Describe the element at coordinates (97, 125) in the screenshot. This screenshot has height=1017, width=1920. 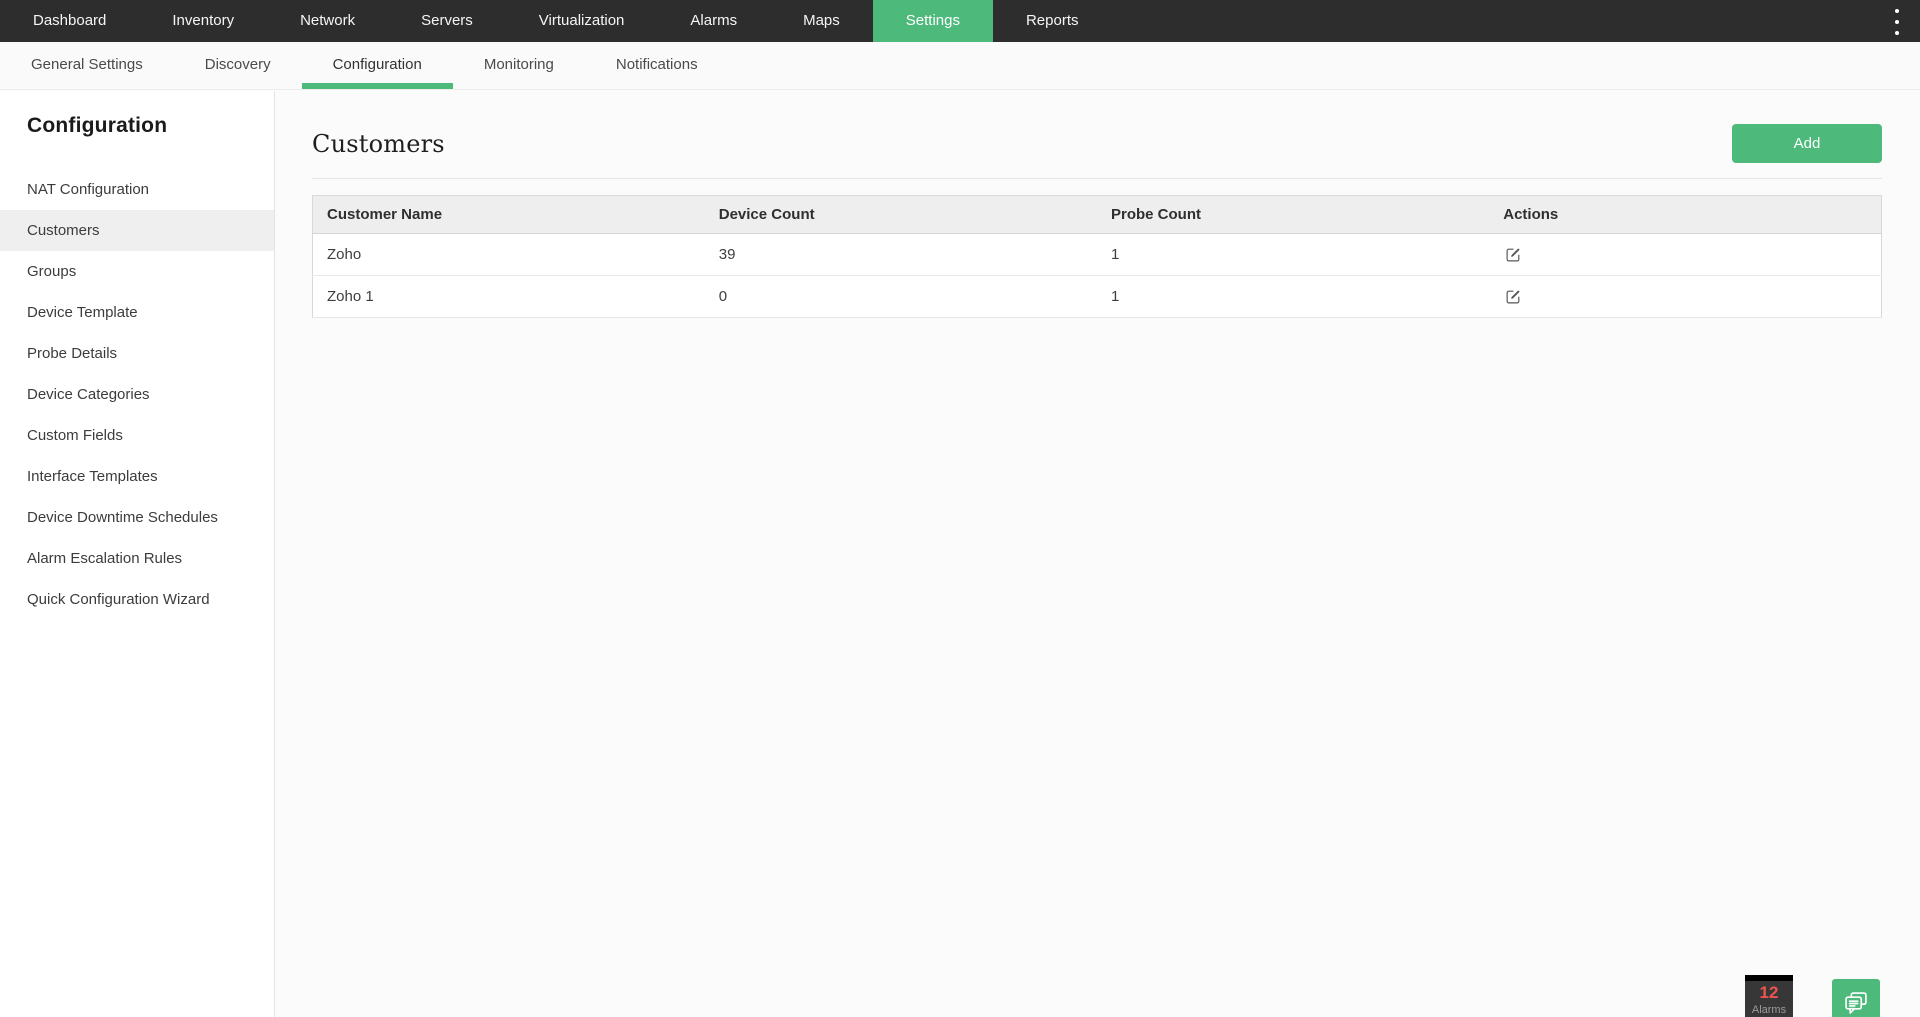
I see `sidebar-title: Configuration` at that location.